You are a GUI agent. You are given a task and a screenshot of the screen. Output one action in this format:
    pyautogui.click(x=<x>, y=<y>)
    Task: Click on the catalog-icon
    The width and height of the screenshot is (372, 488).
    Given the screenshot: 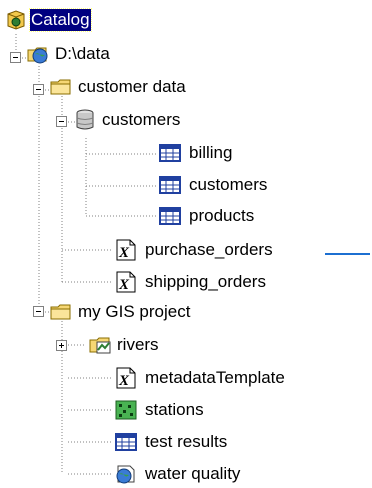 What is the action you would take?
    pyautogui.click(x=16, y=20)
    